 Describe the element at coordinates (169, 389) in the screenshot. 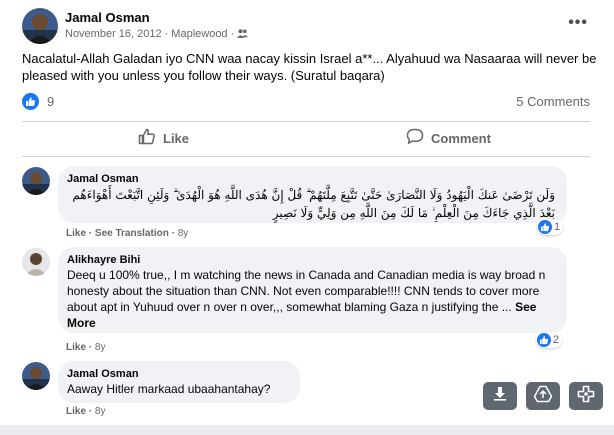

I see `comment-text: Aaway Hitler markaad ubaahantahay?` at that location.